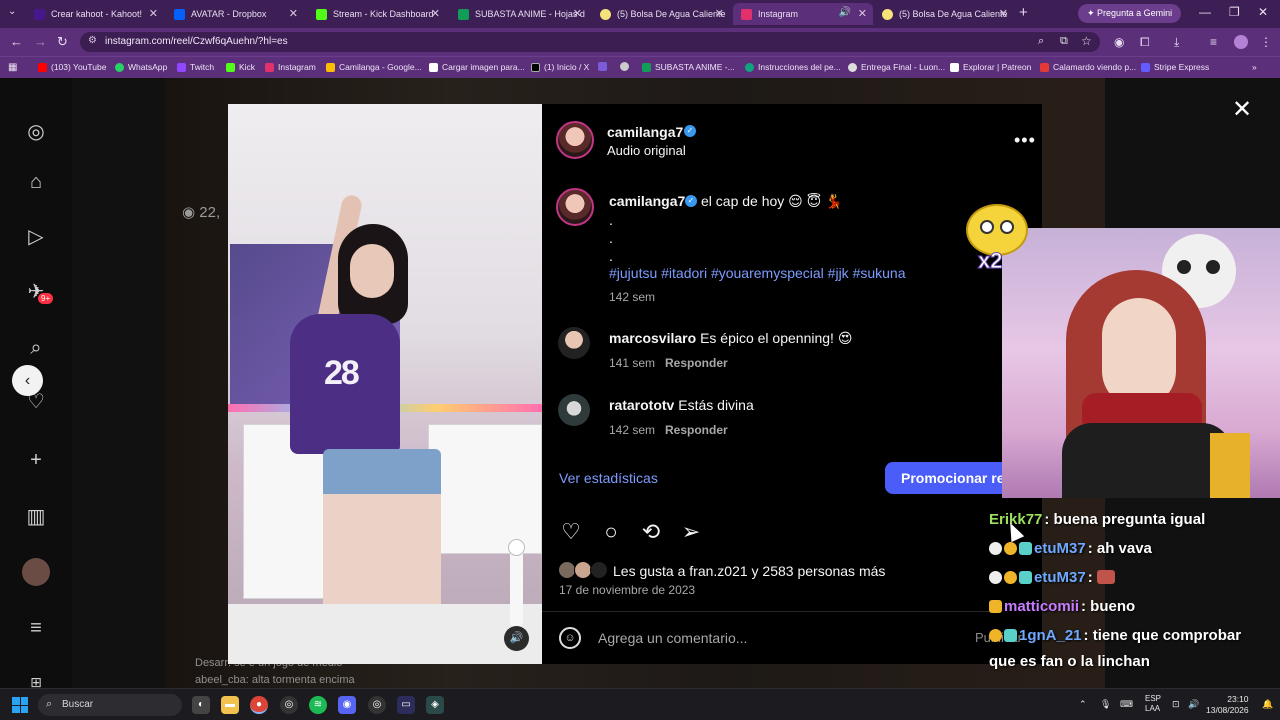 This screenshot has width=1280, height=720. What do you see at coordinates (1254, 67) in the screenshot?
I see `more-bookmarks-icon: »` at bounding box center [1254, 67].